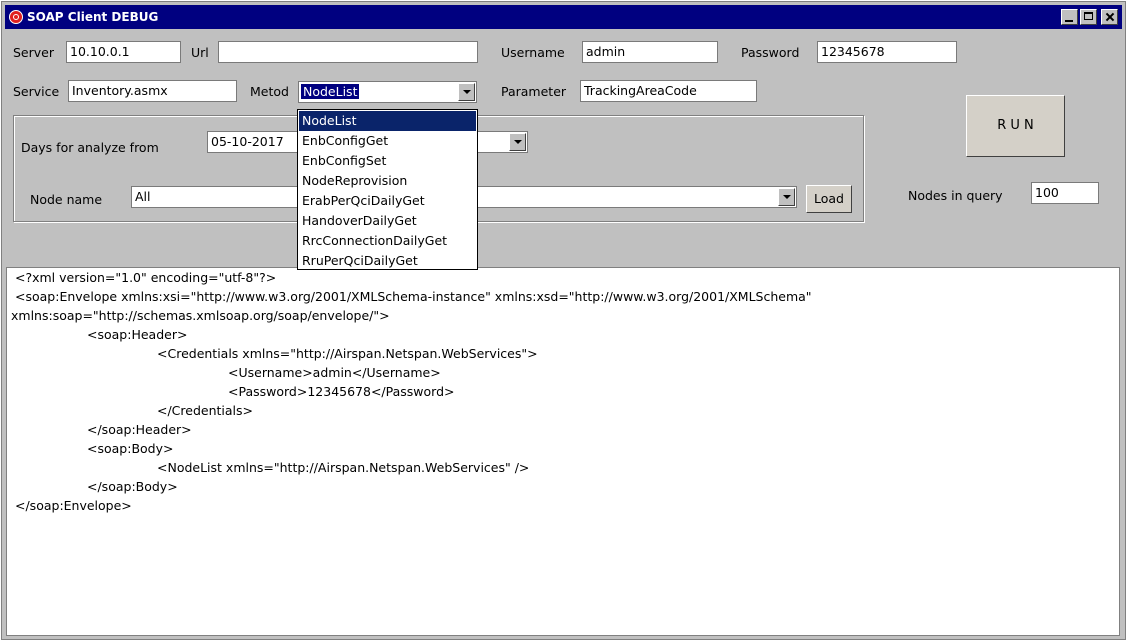 The image size is (1130, 643). Describe the element at coordinates (132, 486) in the screenshot. I see `xml-line: </soap:Body>` at that location.